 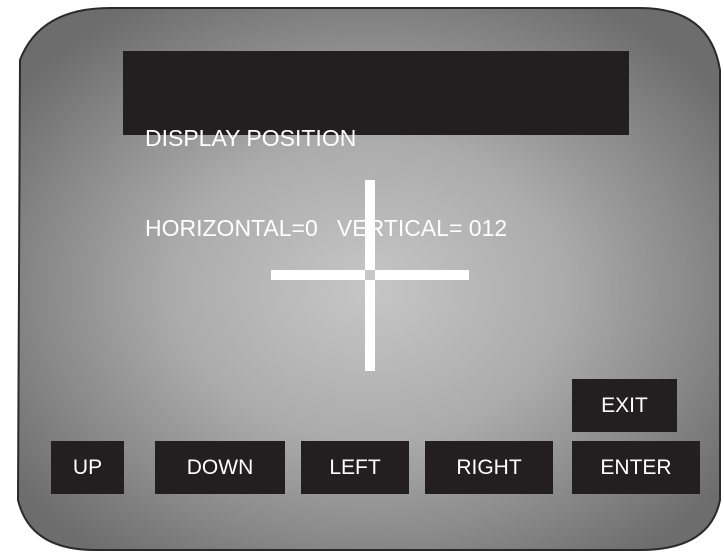 What do you see at coordinates (251, 138) in the screenshot?
I see `osd-title: DISPLAY POSITION` at bounding box center [251, 138].